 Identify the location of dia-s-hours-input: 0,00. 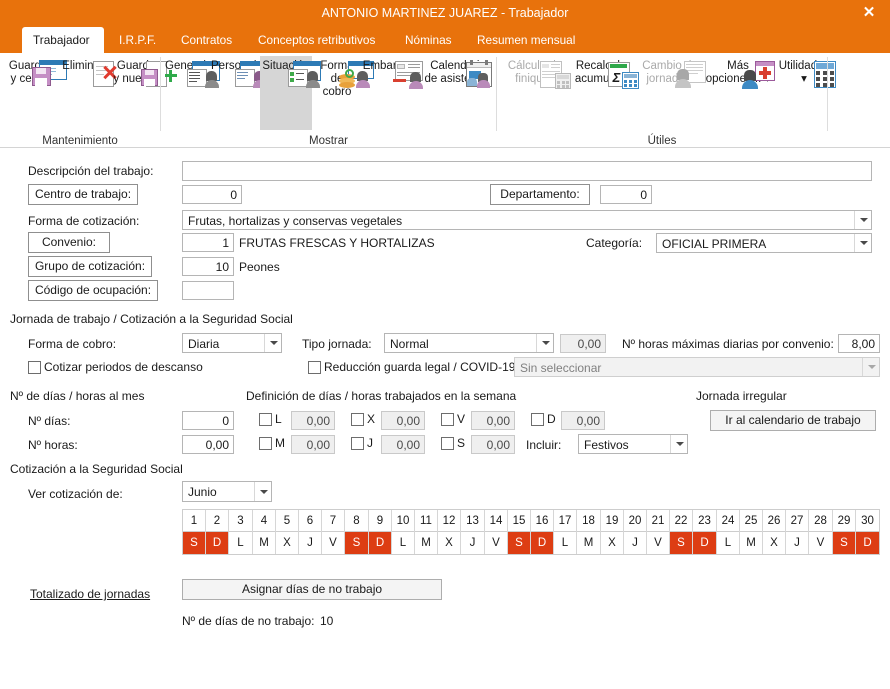
(493, 444).